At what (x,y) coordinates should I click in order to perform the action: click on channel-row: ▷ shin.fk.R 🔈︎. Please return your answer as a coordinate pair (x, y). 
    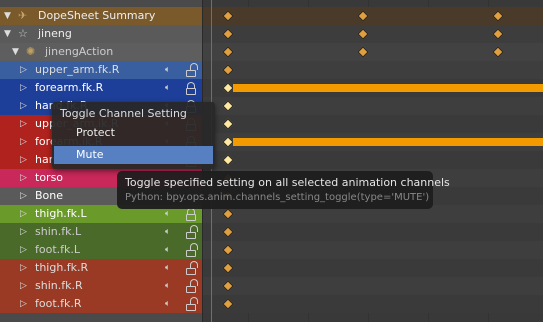
    Looking at the image, I should click on (101, 286).